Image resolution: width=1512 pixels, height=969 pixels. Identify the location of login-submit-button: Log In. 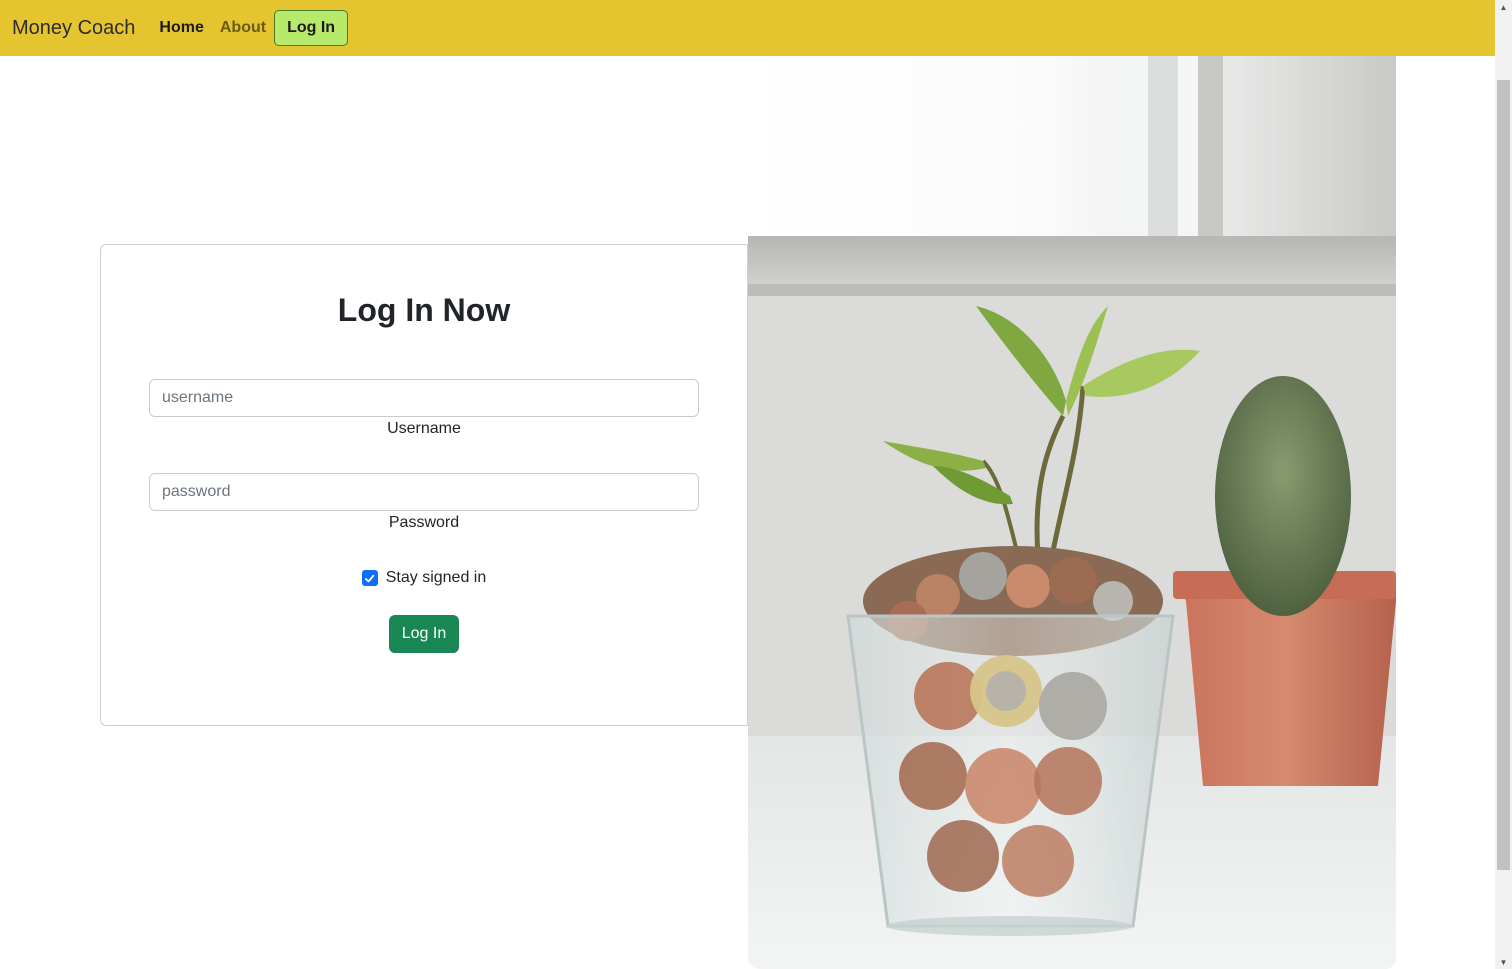
(424, 634).